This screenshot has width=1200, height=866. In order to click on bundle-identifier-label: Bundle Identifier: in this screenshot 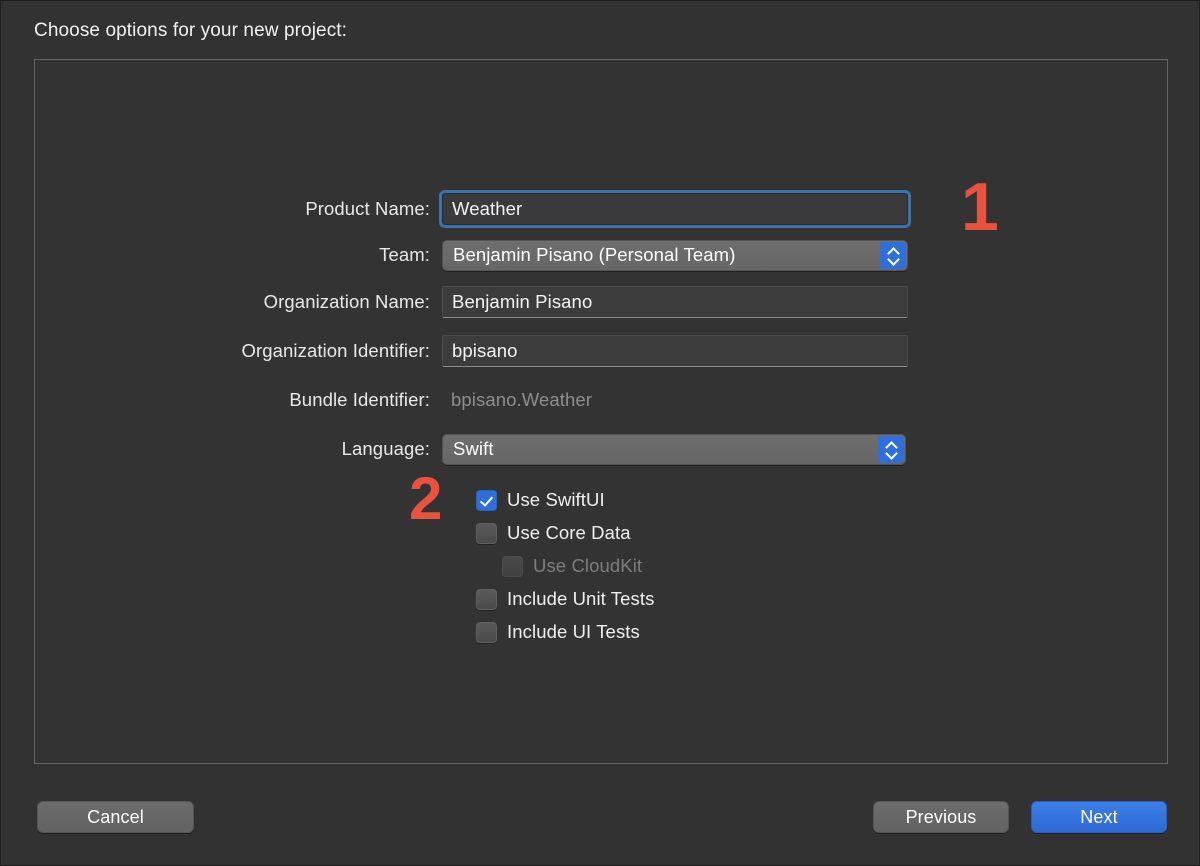, I will do `click(359, 399)`.